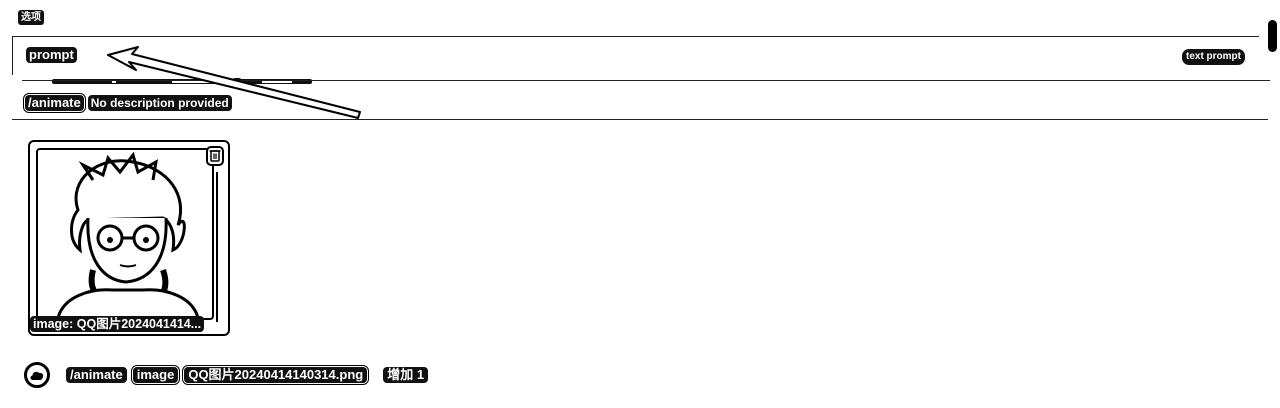  What do you see at coordinates (96, 375) in the screenshot?
I see `input-command: /animate` at bounding box center [96, 375].